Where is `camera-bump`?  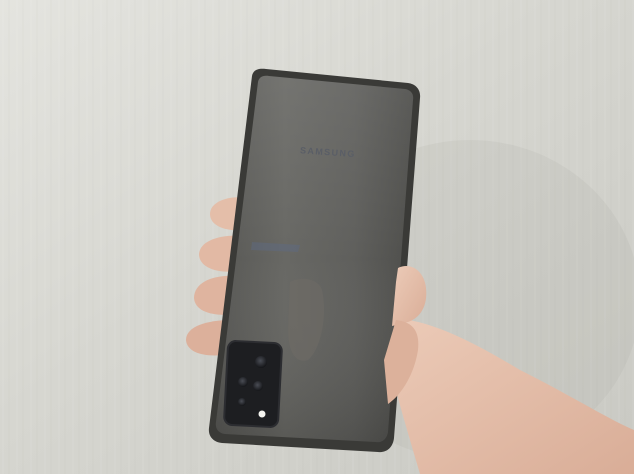
camera-bump is located at coordinates (253, 384).